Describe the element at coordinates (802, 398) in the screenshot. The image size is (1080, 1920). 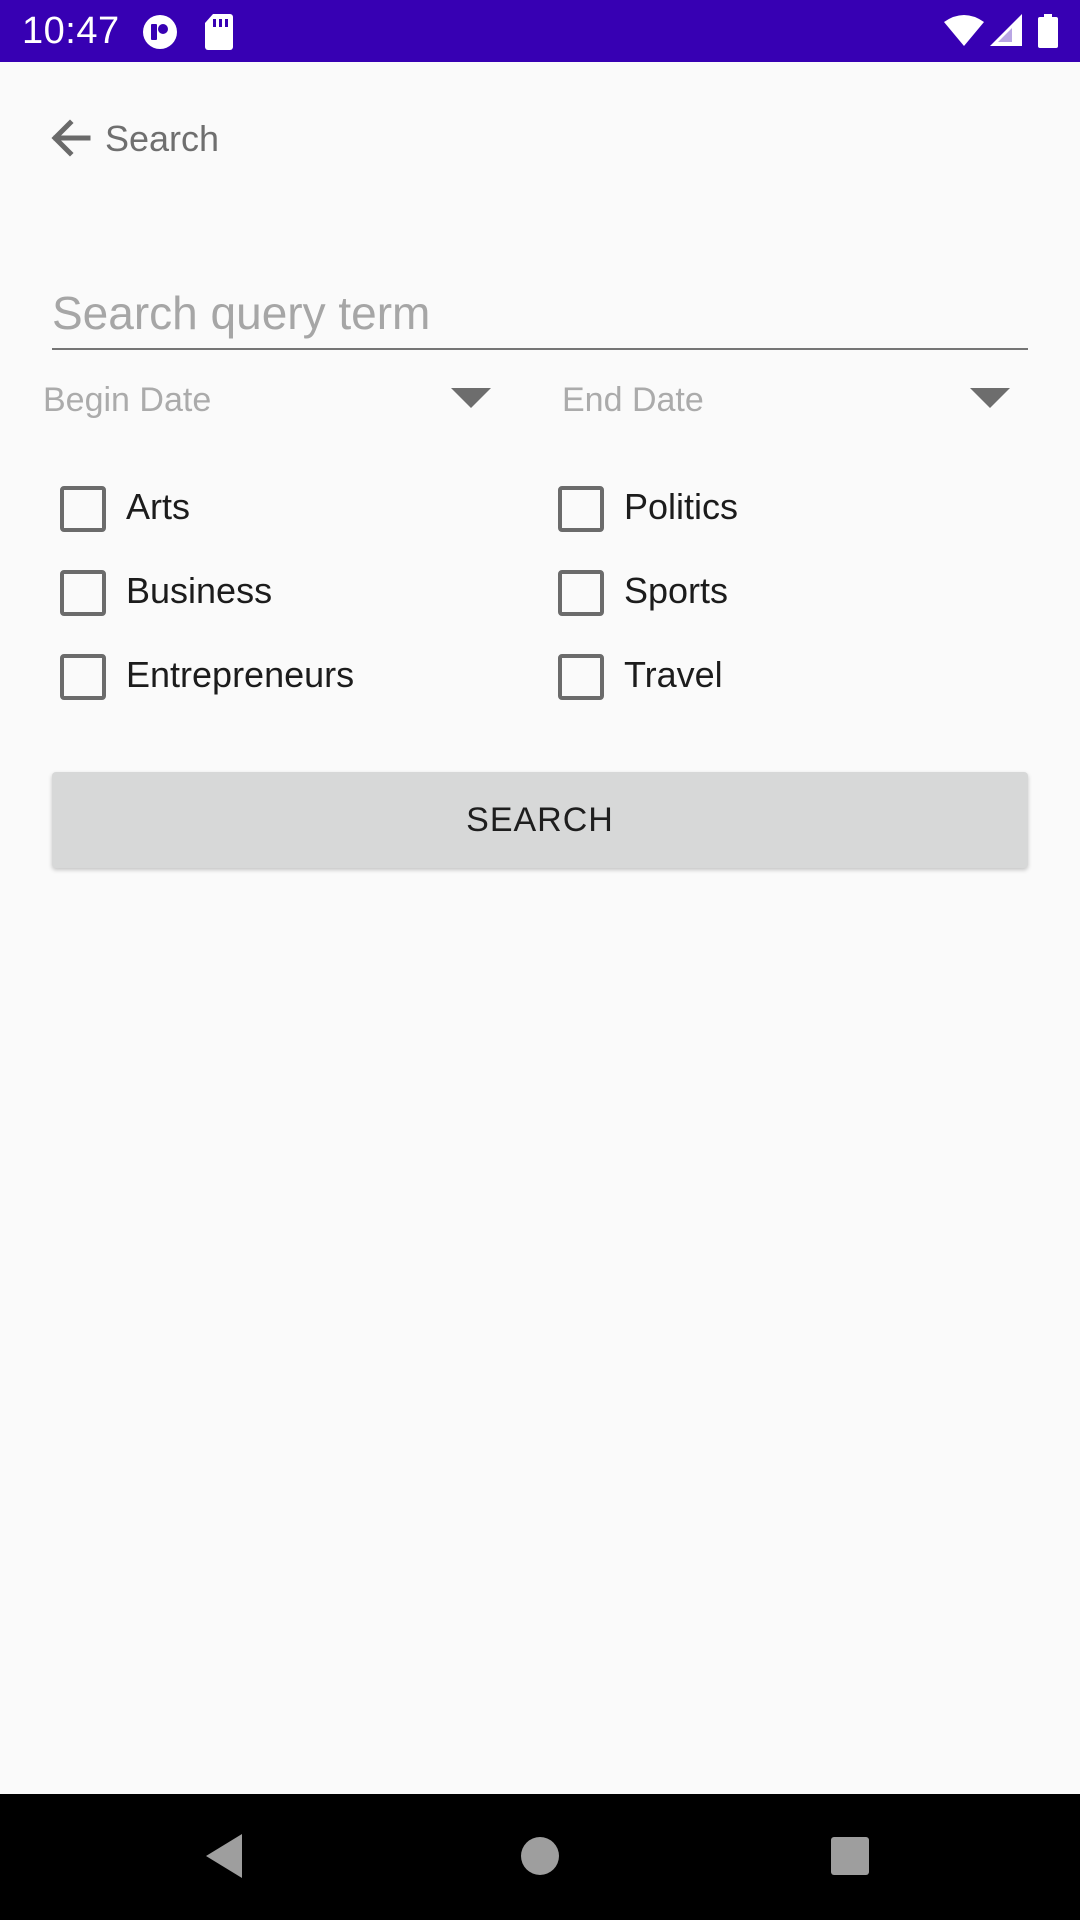
I see `end-date-spinner: End Date` at that location.